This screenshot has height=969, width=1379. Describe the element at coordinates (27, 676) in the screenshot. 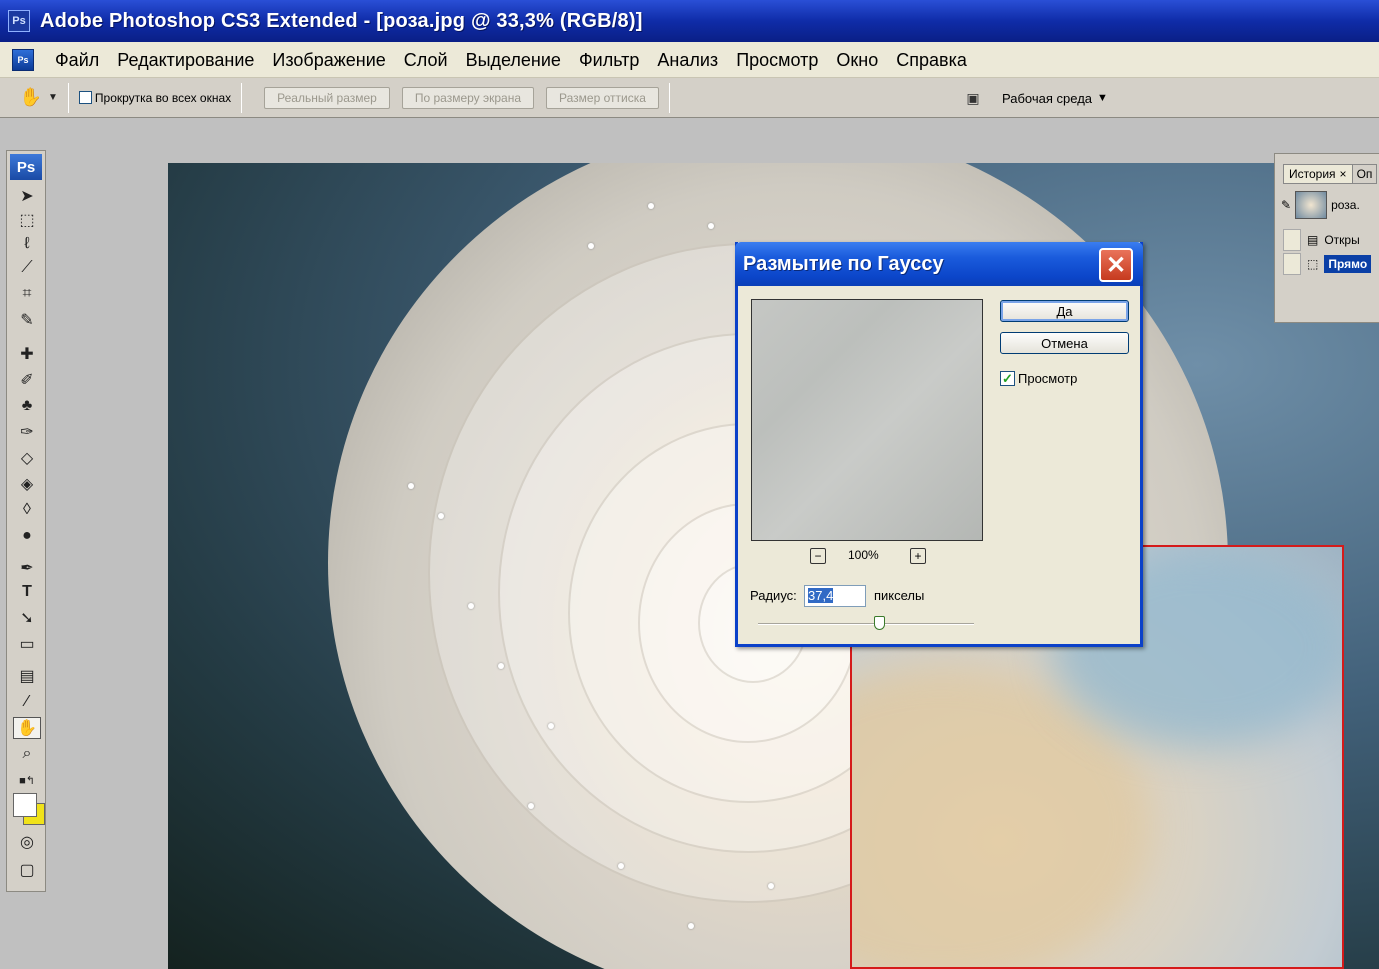

I see `notes-icon: ▤` at that location.